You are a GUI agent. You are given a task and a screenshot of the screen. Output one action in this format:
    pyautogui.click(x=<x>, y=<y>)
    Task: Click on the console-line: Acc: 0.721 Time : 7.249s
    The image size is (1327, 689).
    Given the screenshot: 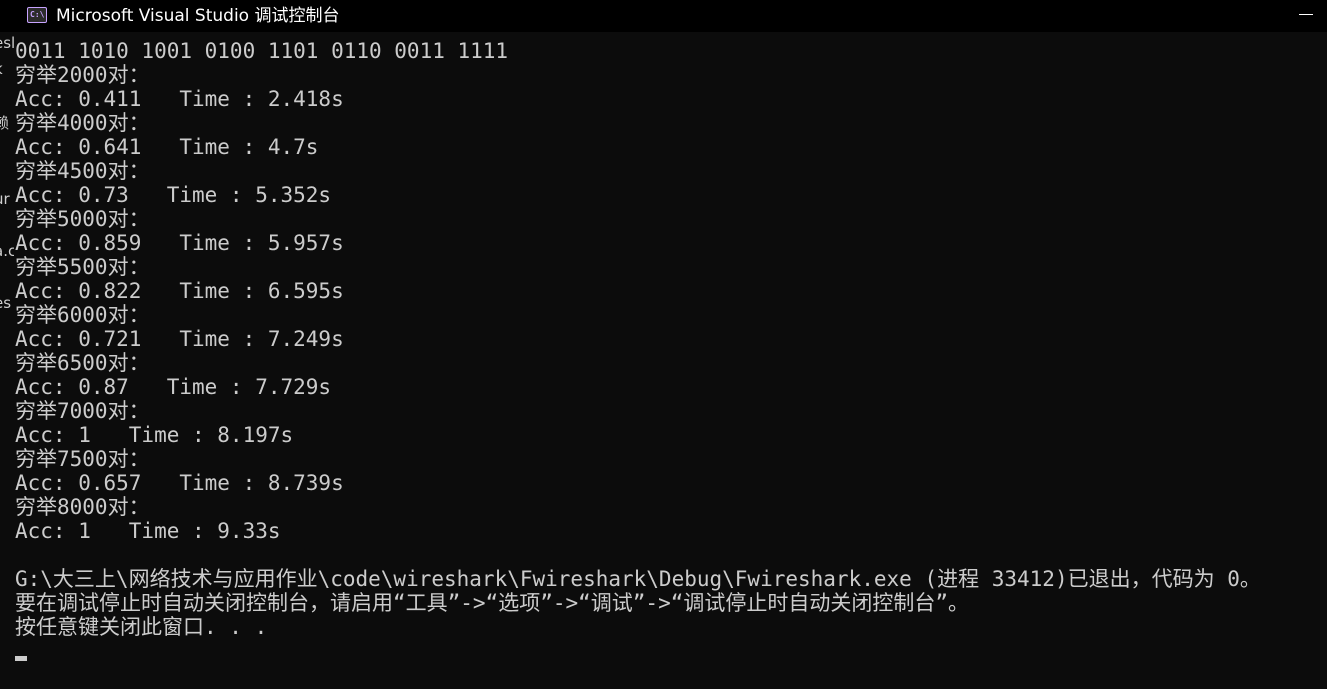 What is the action you would take?
    pyautogui.click(x=179, y=339)
    